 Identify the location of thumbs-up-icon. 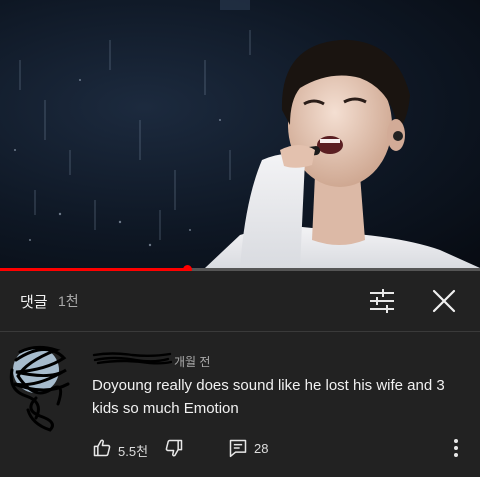
(102, 448).